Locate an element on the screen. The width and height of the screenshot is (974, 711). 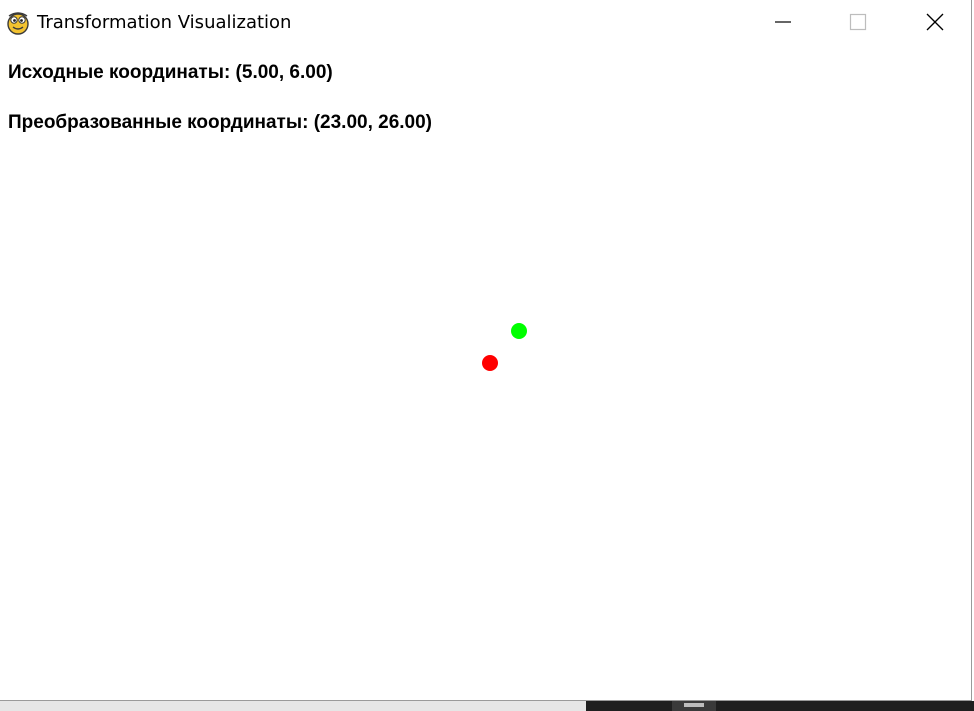
minimize-button is located at coordinates (783, 22).